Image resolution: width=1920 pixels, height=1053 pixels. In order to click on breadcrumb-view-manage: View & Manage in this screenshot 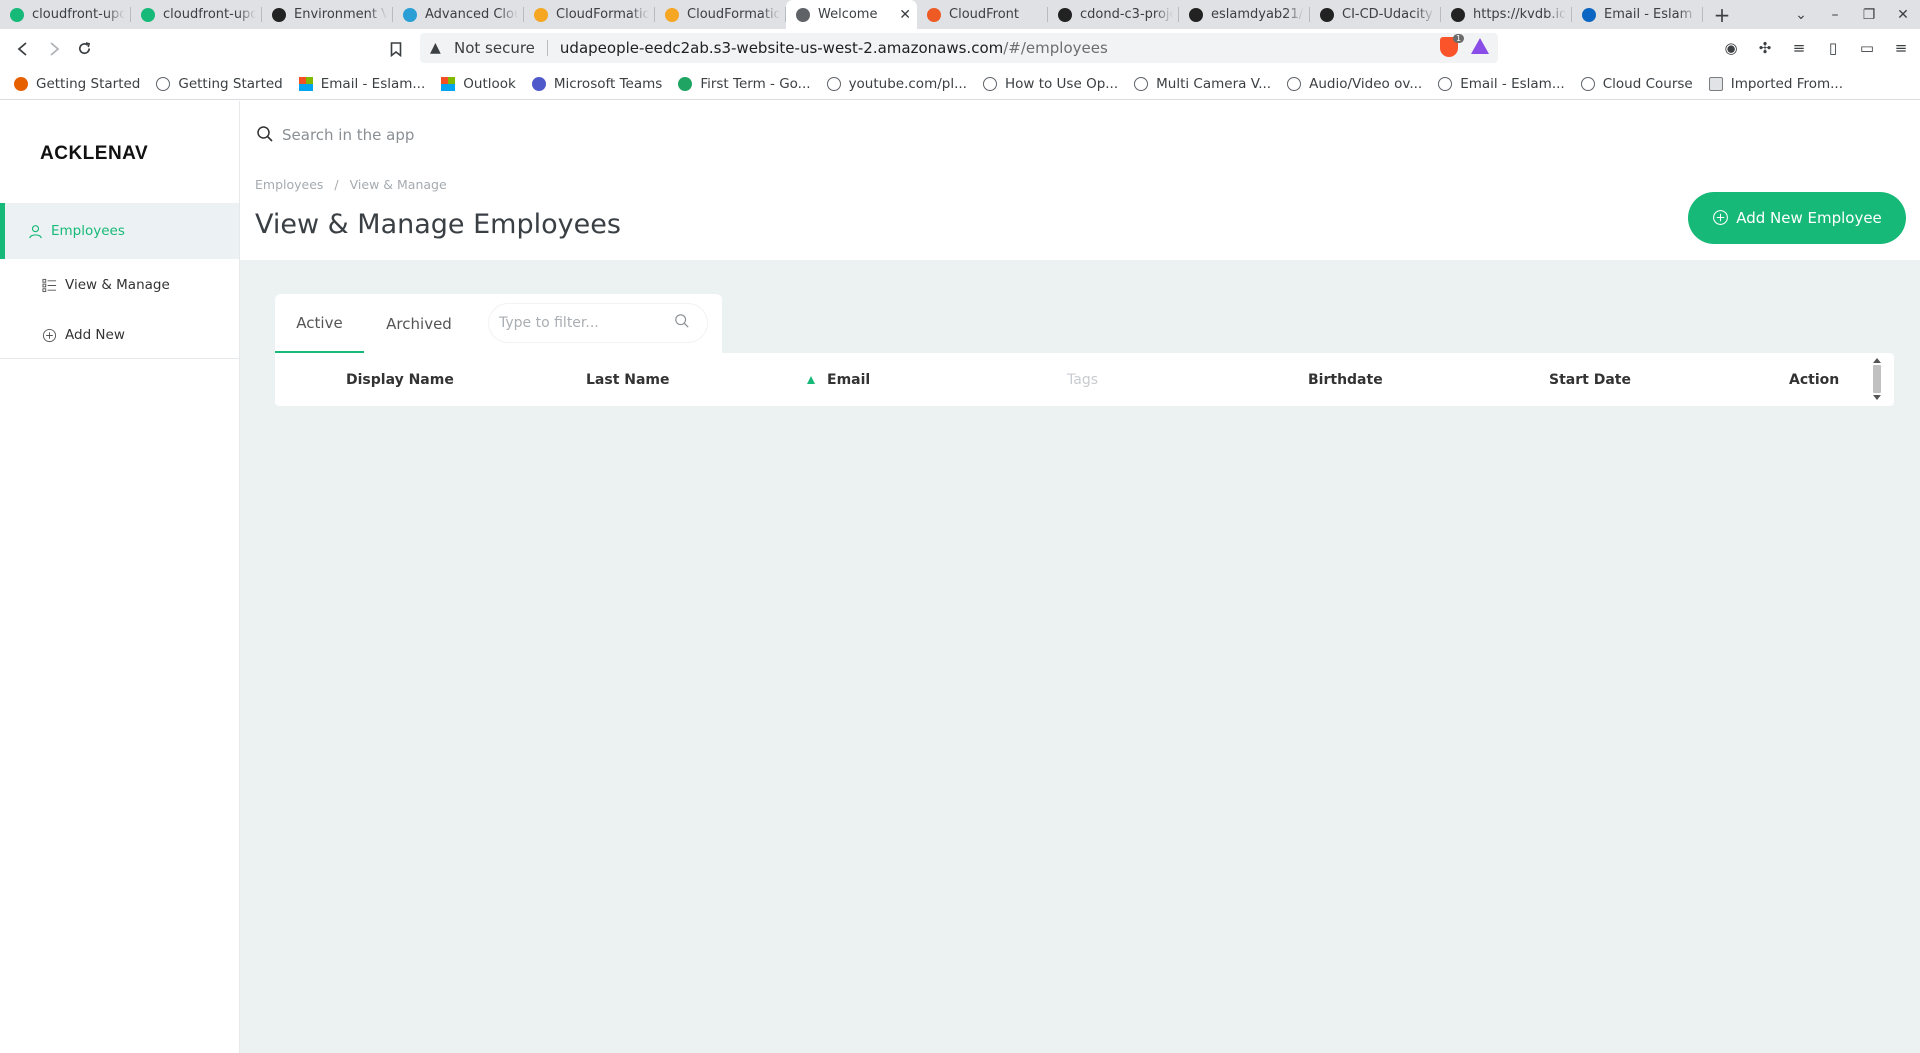, I will do `click(398, 184)`.